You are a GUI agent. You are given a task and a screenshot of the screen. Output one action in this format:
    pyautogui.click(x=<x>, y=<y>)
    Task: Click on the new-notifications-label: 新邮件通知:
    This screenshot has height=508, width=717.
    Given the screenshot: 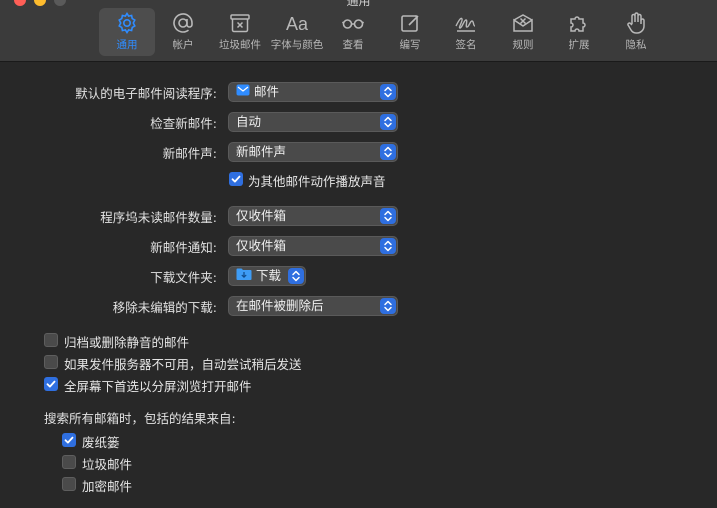 What is the action you would take?
    pyautogui.click(x=183, y=247)
    